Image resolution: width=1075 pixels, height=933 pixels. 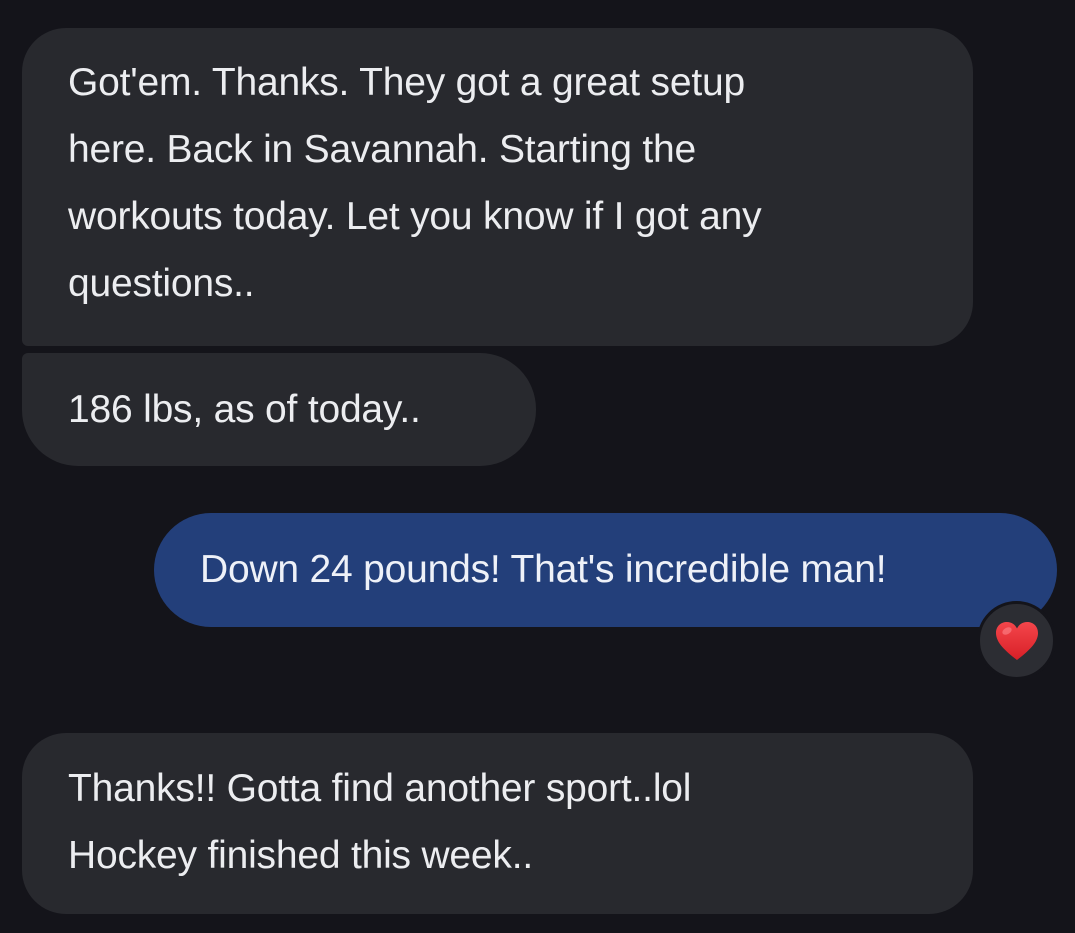 I want to click on message-text-line: 186 lbs, as of today.., so click(x=244, y=409).